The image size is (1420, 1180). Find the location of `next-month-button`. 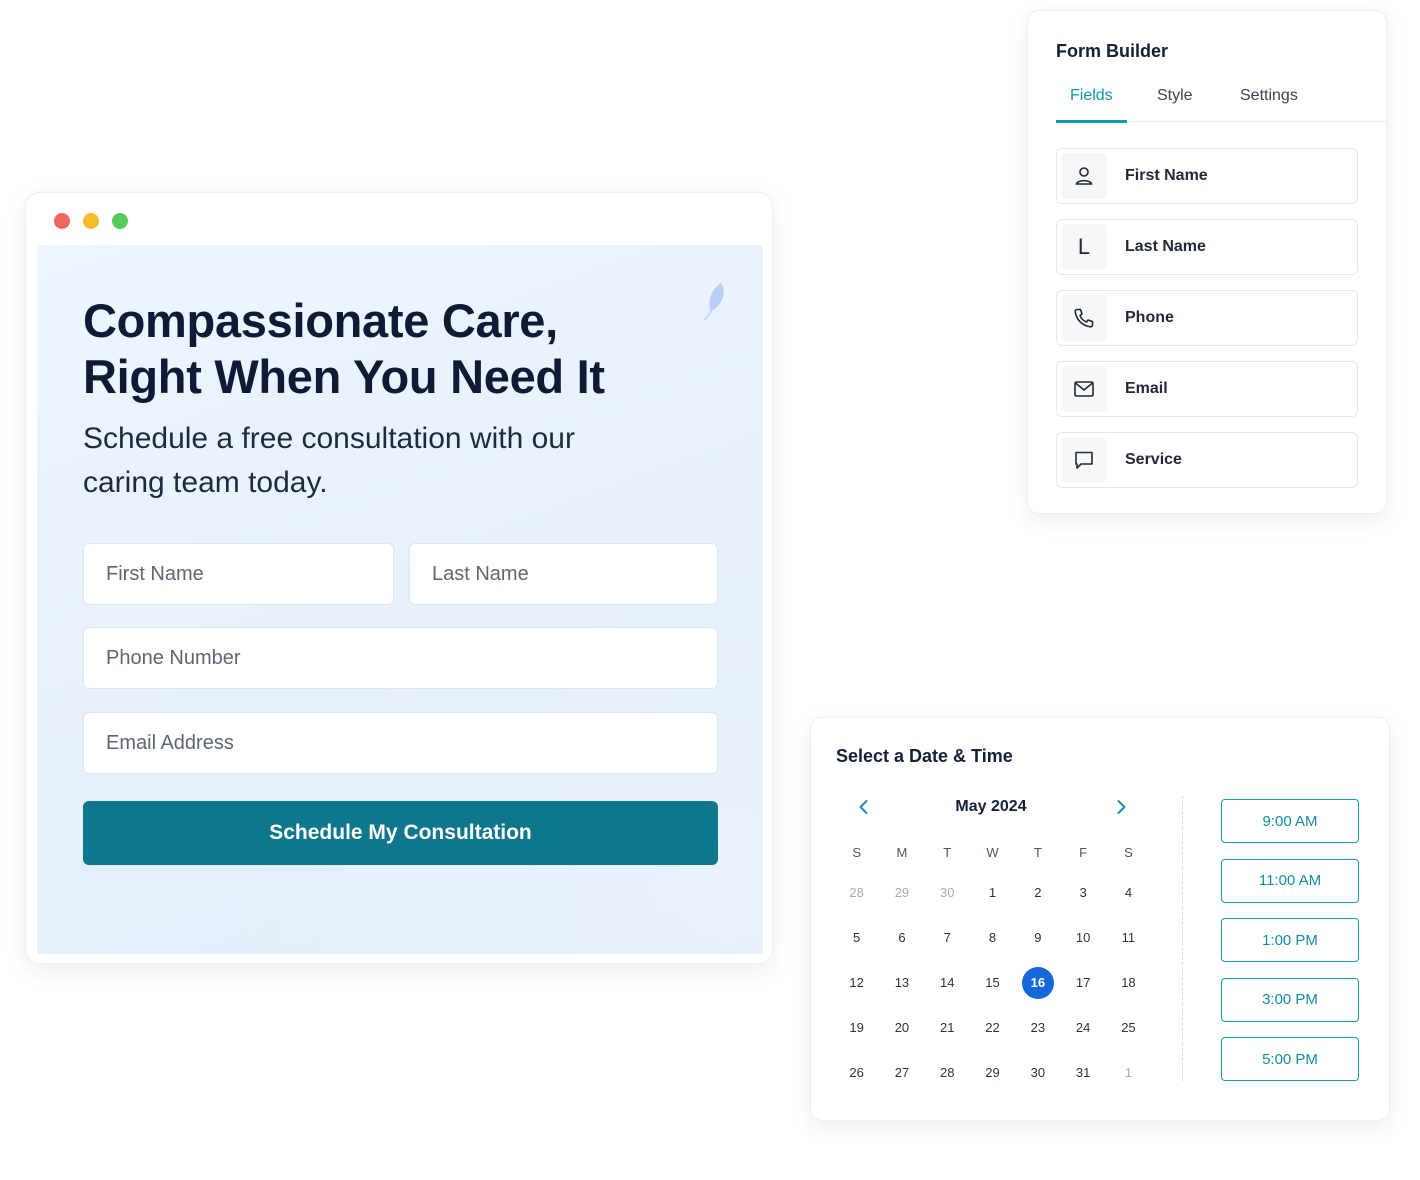

next-month-button is located at coordinates (1121, 807).